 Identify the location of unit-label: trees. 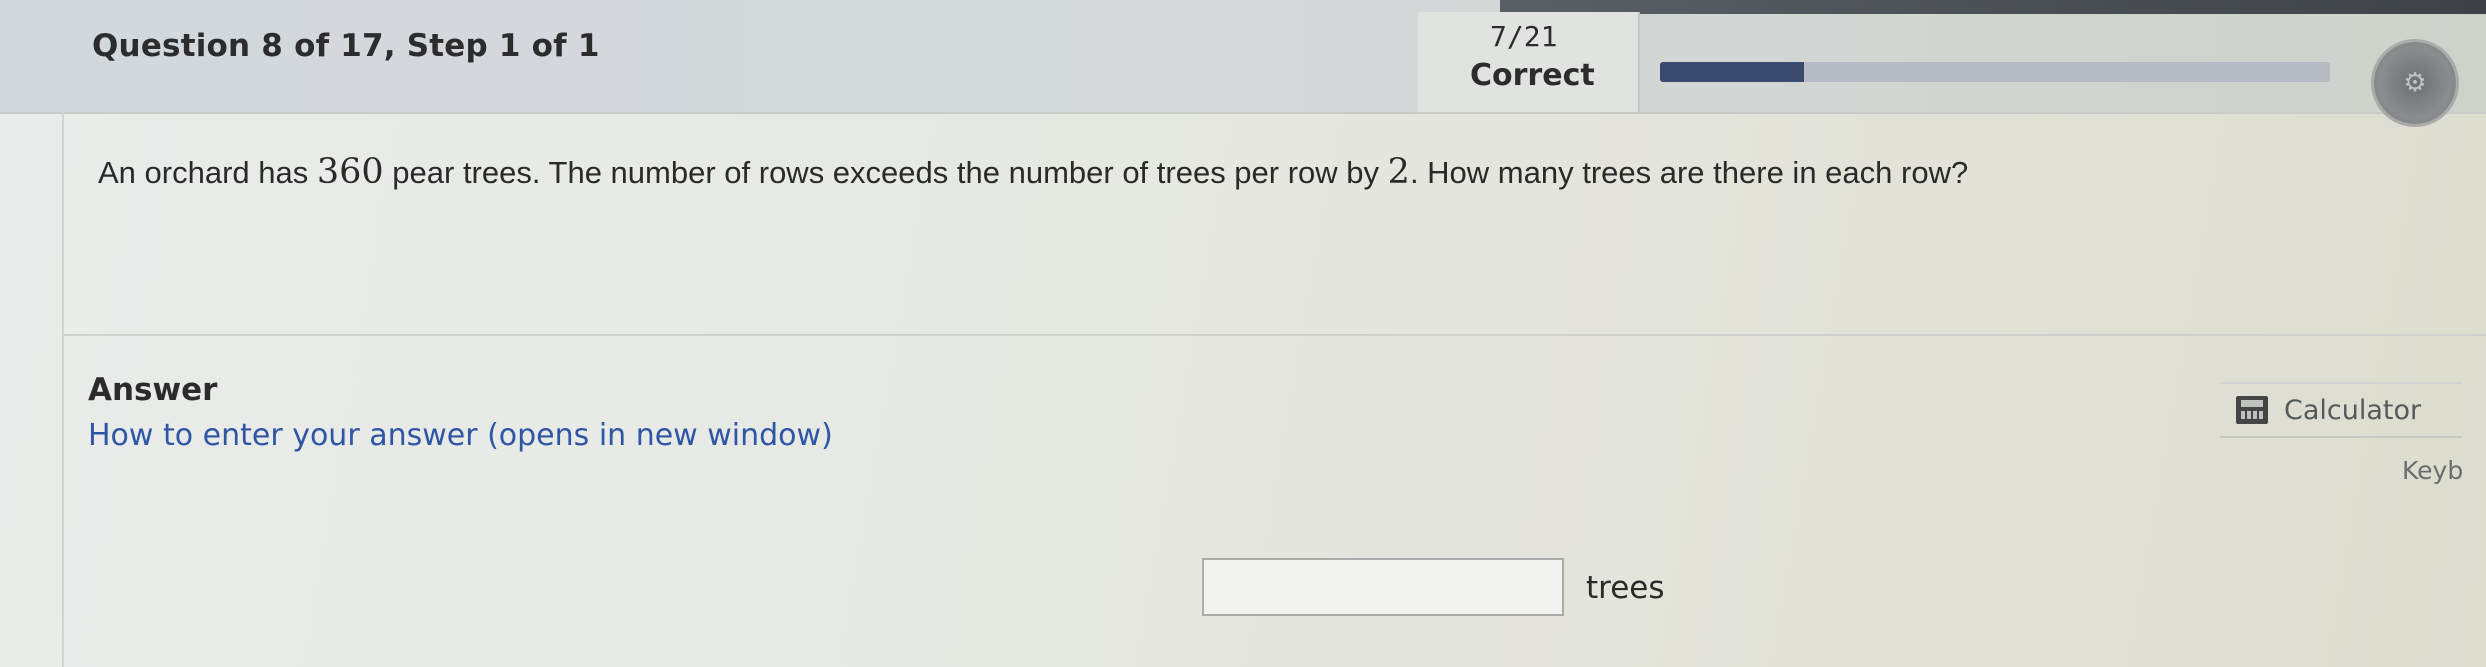
(1625, 588).